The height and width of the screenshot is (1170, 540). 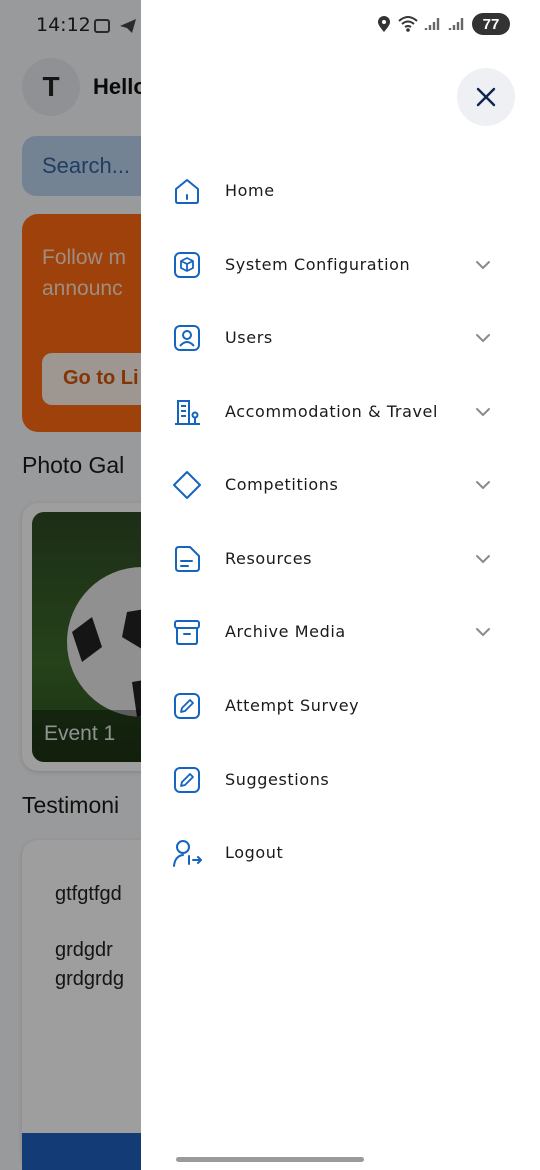 What do you see at coordinates (292, 705) in the screenshot?
I see `menu-label: Attempt Survey` at bounding box center [292, 705].